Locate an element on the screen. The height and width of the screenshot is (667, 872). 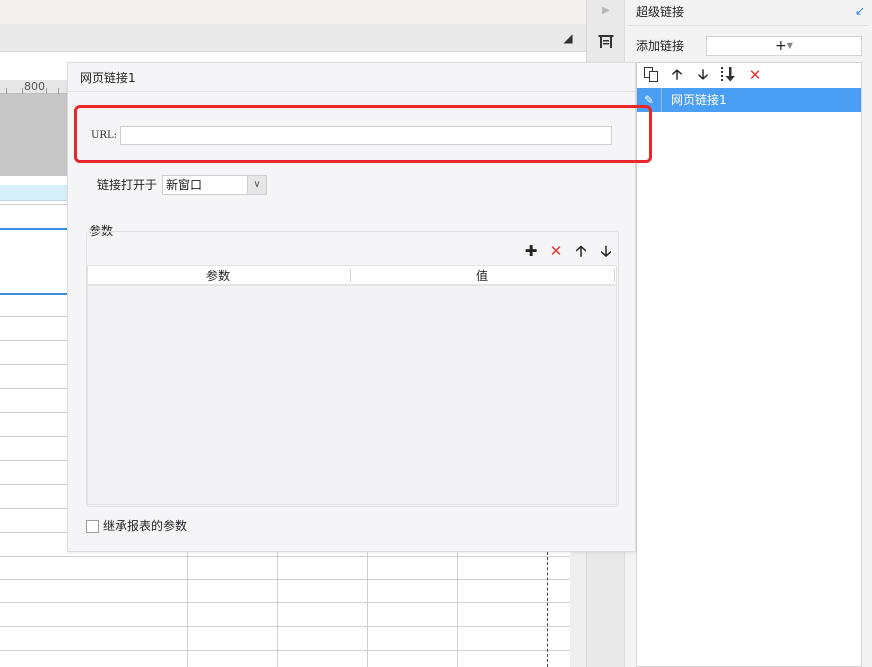
top-toolbar is located at coordinates (293, 12).